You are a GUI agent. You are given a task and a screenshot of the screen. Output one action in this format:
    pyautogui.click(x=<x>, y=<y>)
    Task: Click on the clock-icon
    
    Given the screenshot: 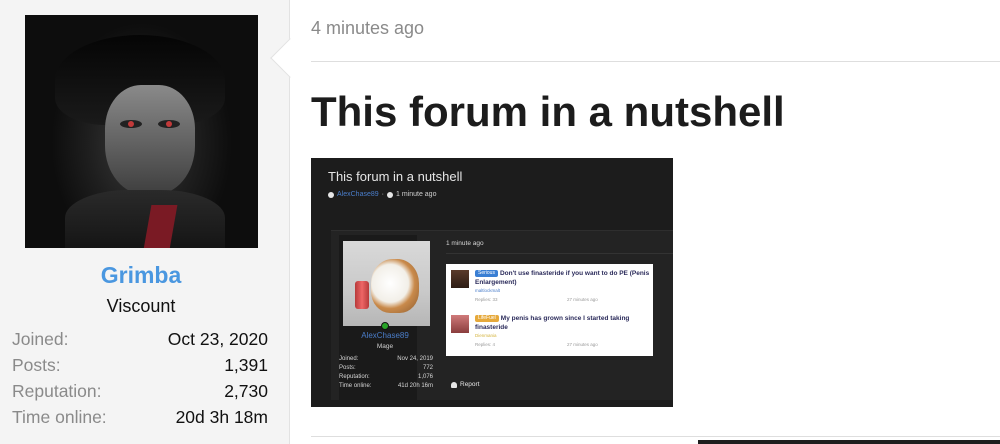 What is the action you would take?
    pyautogui.click(x=389, y=194)
    